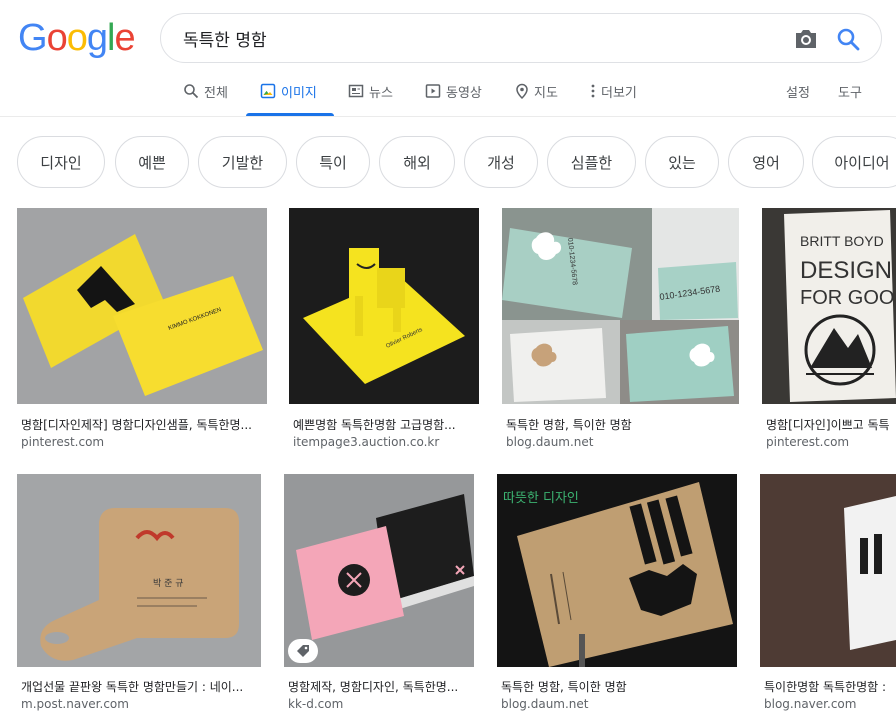  Describe the element at coordinates (141, 704) in the screenshot. I see `result-site: m.post.naver.com` at that location.